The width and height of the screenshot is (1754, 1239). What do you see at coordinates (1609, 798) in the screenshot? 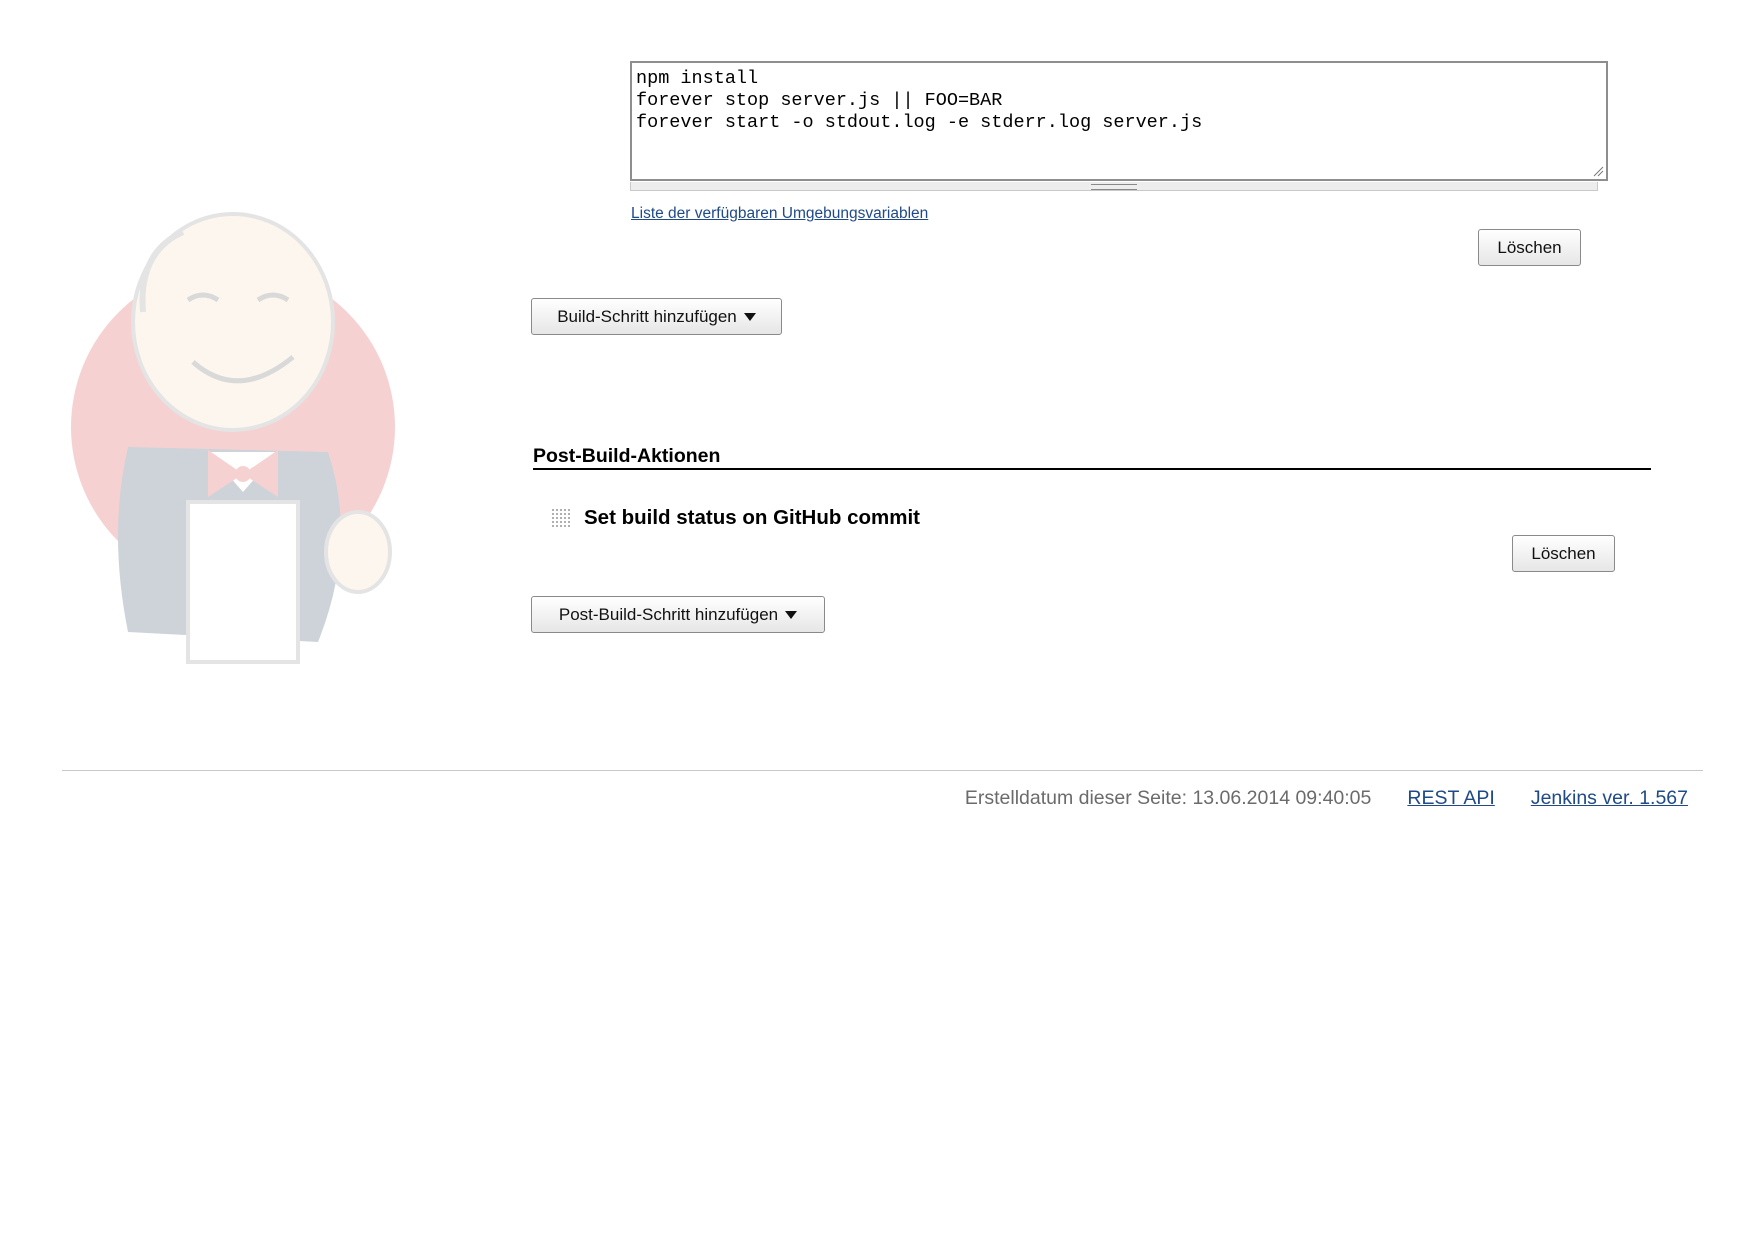
I see `jenkins-version-link: Jenkins ver. 1.567` at bounding box center [1609, 798].